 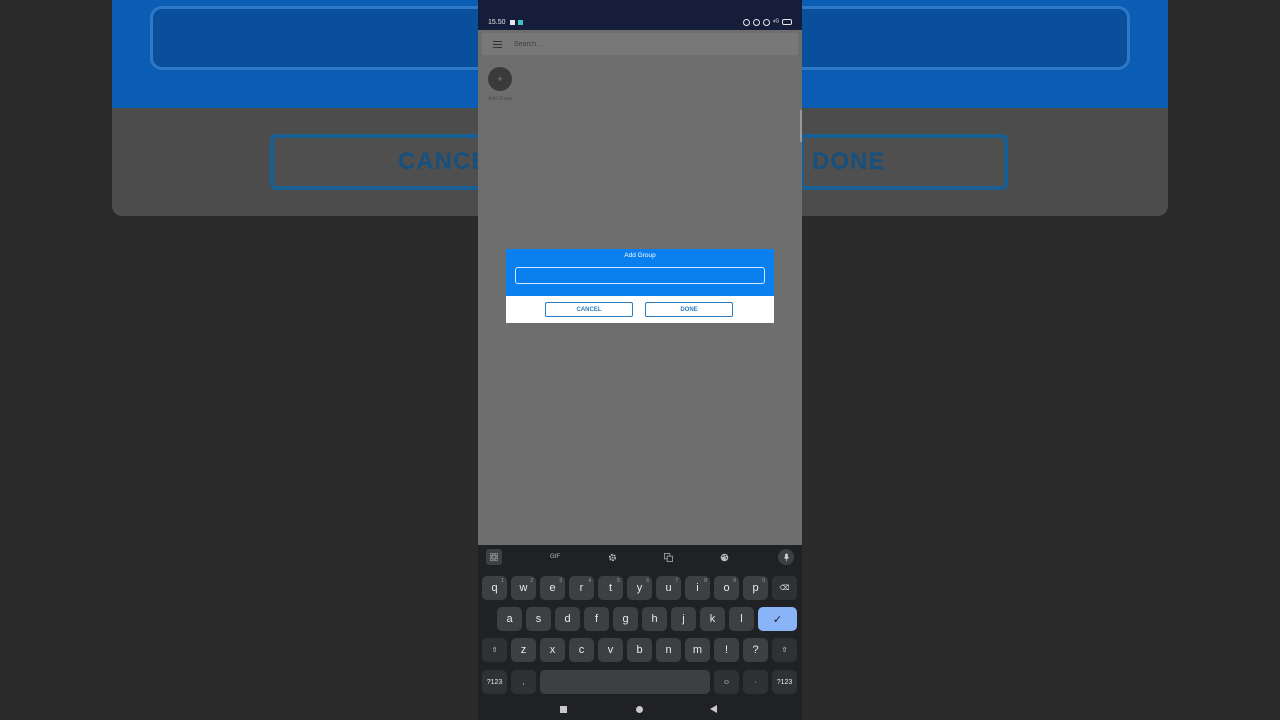 I want to click on key-w-label: w, so click(x=523, y=588).